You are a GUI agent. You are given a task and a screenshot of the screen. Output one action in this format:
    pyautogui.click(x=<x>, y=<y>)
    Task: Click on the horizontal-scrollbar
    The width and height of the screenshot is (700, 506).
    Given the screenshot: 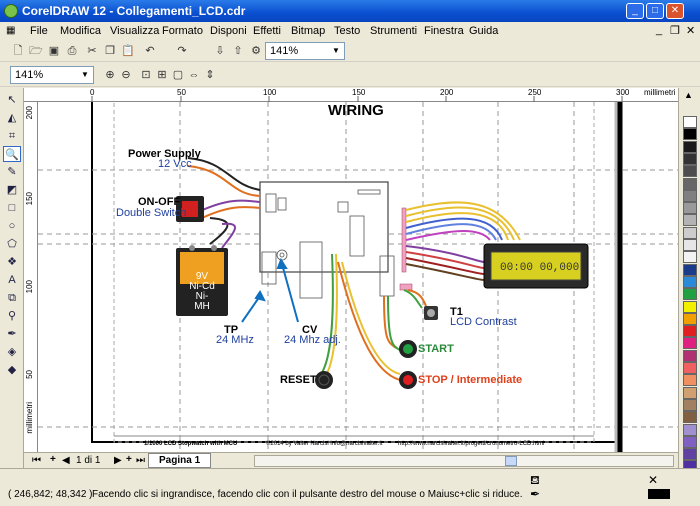 What is the action you would take?
    pyautogui.click(x=464, y=461)
    